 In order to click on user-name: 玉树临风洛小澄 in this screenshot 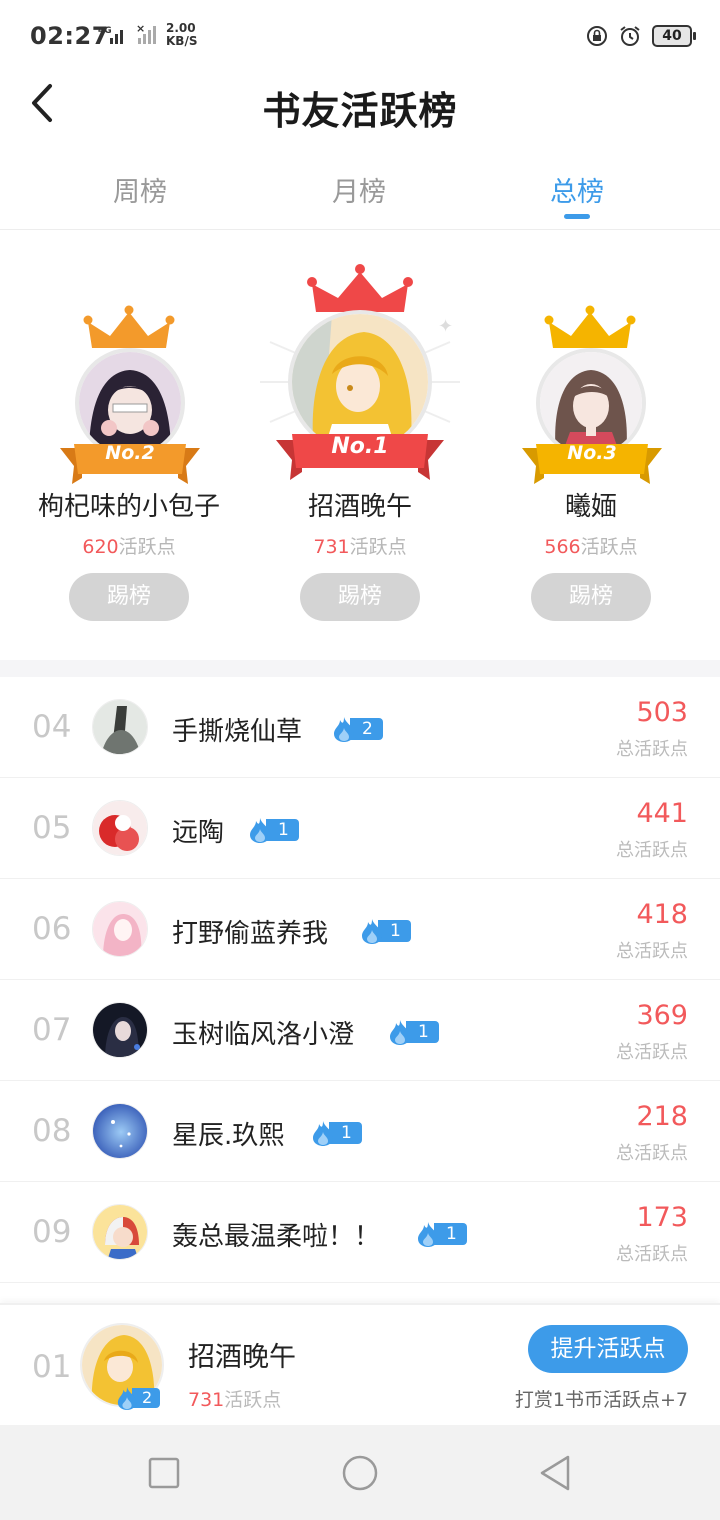, I will do `click(263, 1035)`.